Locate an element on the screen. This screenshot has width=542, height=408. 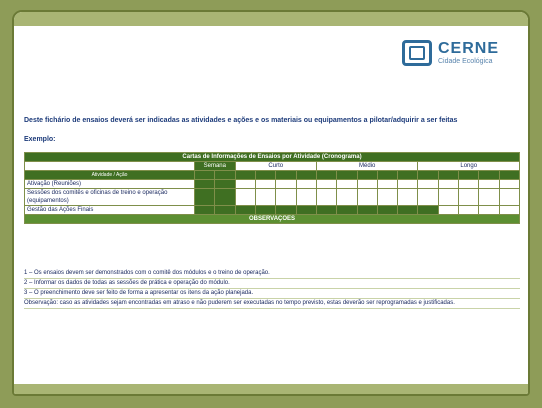
cerne-logo-icon is located at coordinates (417, 53).